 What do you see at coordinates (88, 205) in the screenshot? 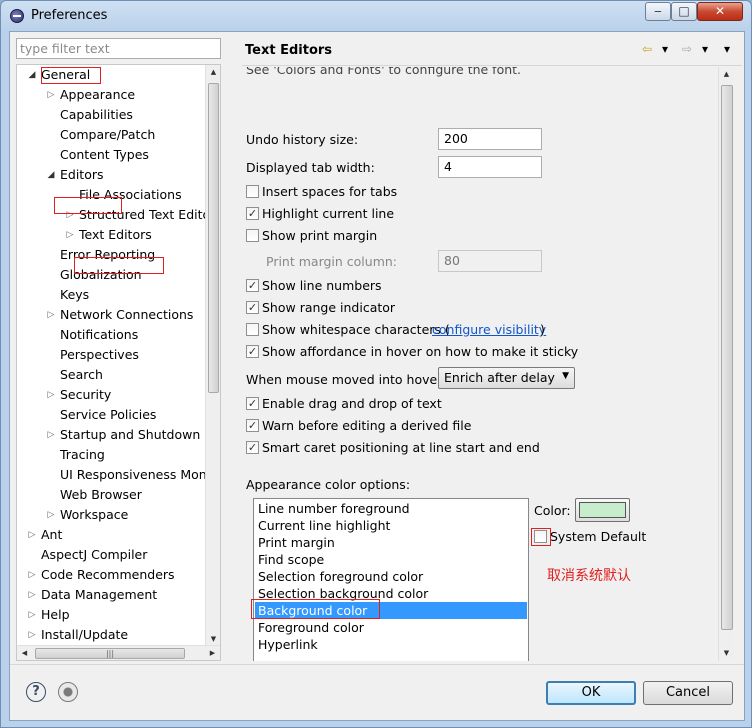
I see `highlight-box-editors` at bounding box center [88, 205].